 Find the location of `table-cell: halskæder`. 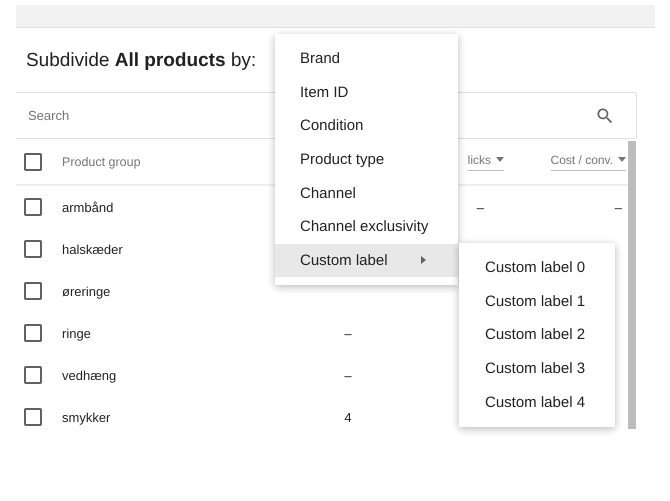

table-cell: halskæder is located at coordinates (92, 249).